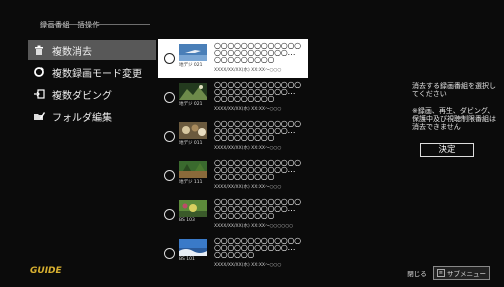 Image resolution: width=504 pixels, height=287 pixels. I want to click on page-title: 録画番組一括操作, so click(70, 25).